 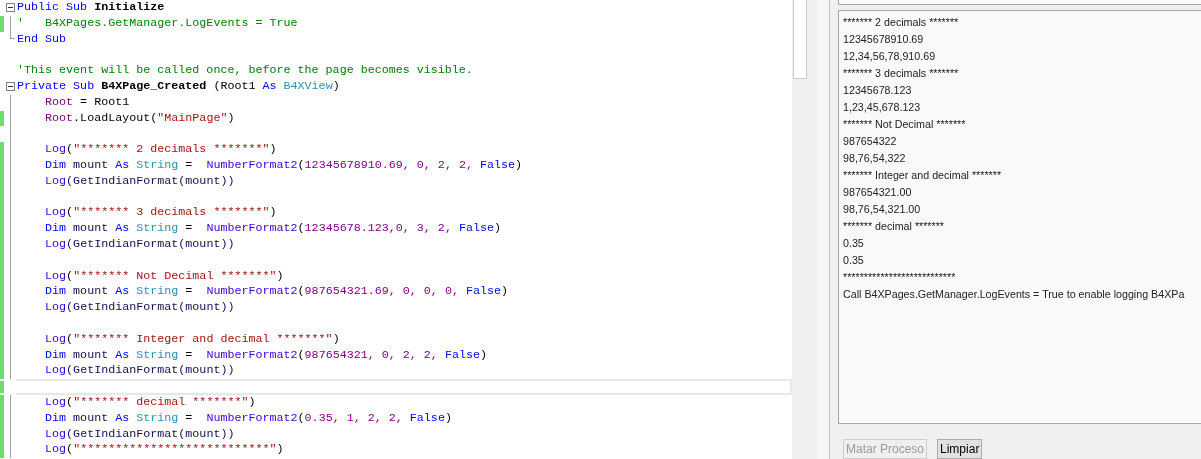 I want to click on code-line: Root = Root1, so click(x=87, y=102).